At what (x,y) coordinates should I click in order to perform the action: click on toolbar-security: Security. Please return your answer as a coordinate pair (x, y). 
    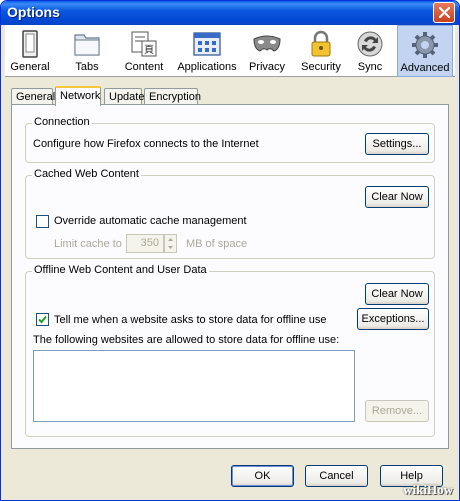
    Looking at the image, I should click on (321, 51).